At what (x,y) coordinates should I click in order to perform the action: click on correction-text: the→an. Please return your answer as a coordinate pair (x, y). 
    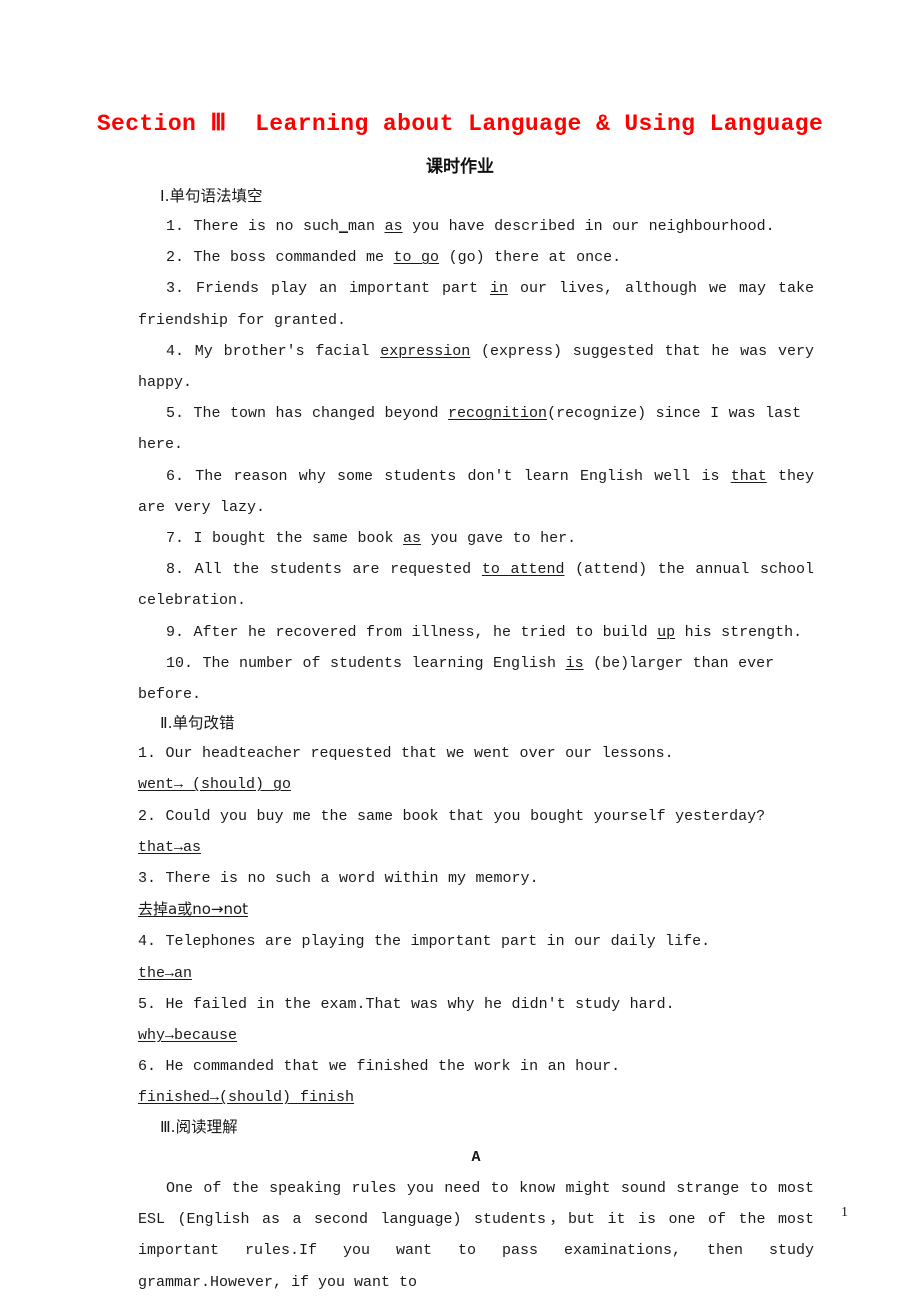
    Looking at the image, I should click on (165, 973).